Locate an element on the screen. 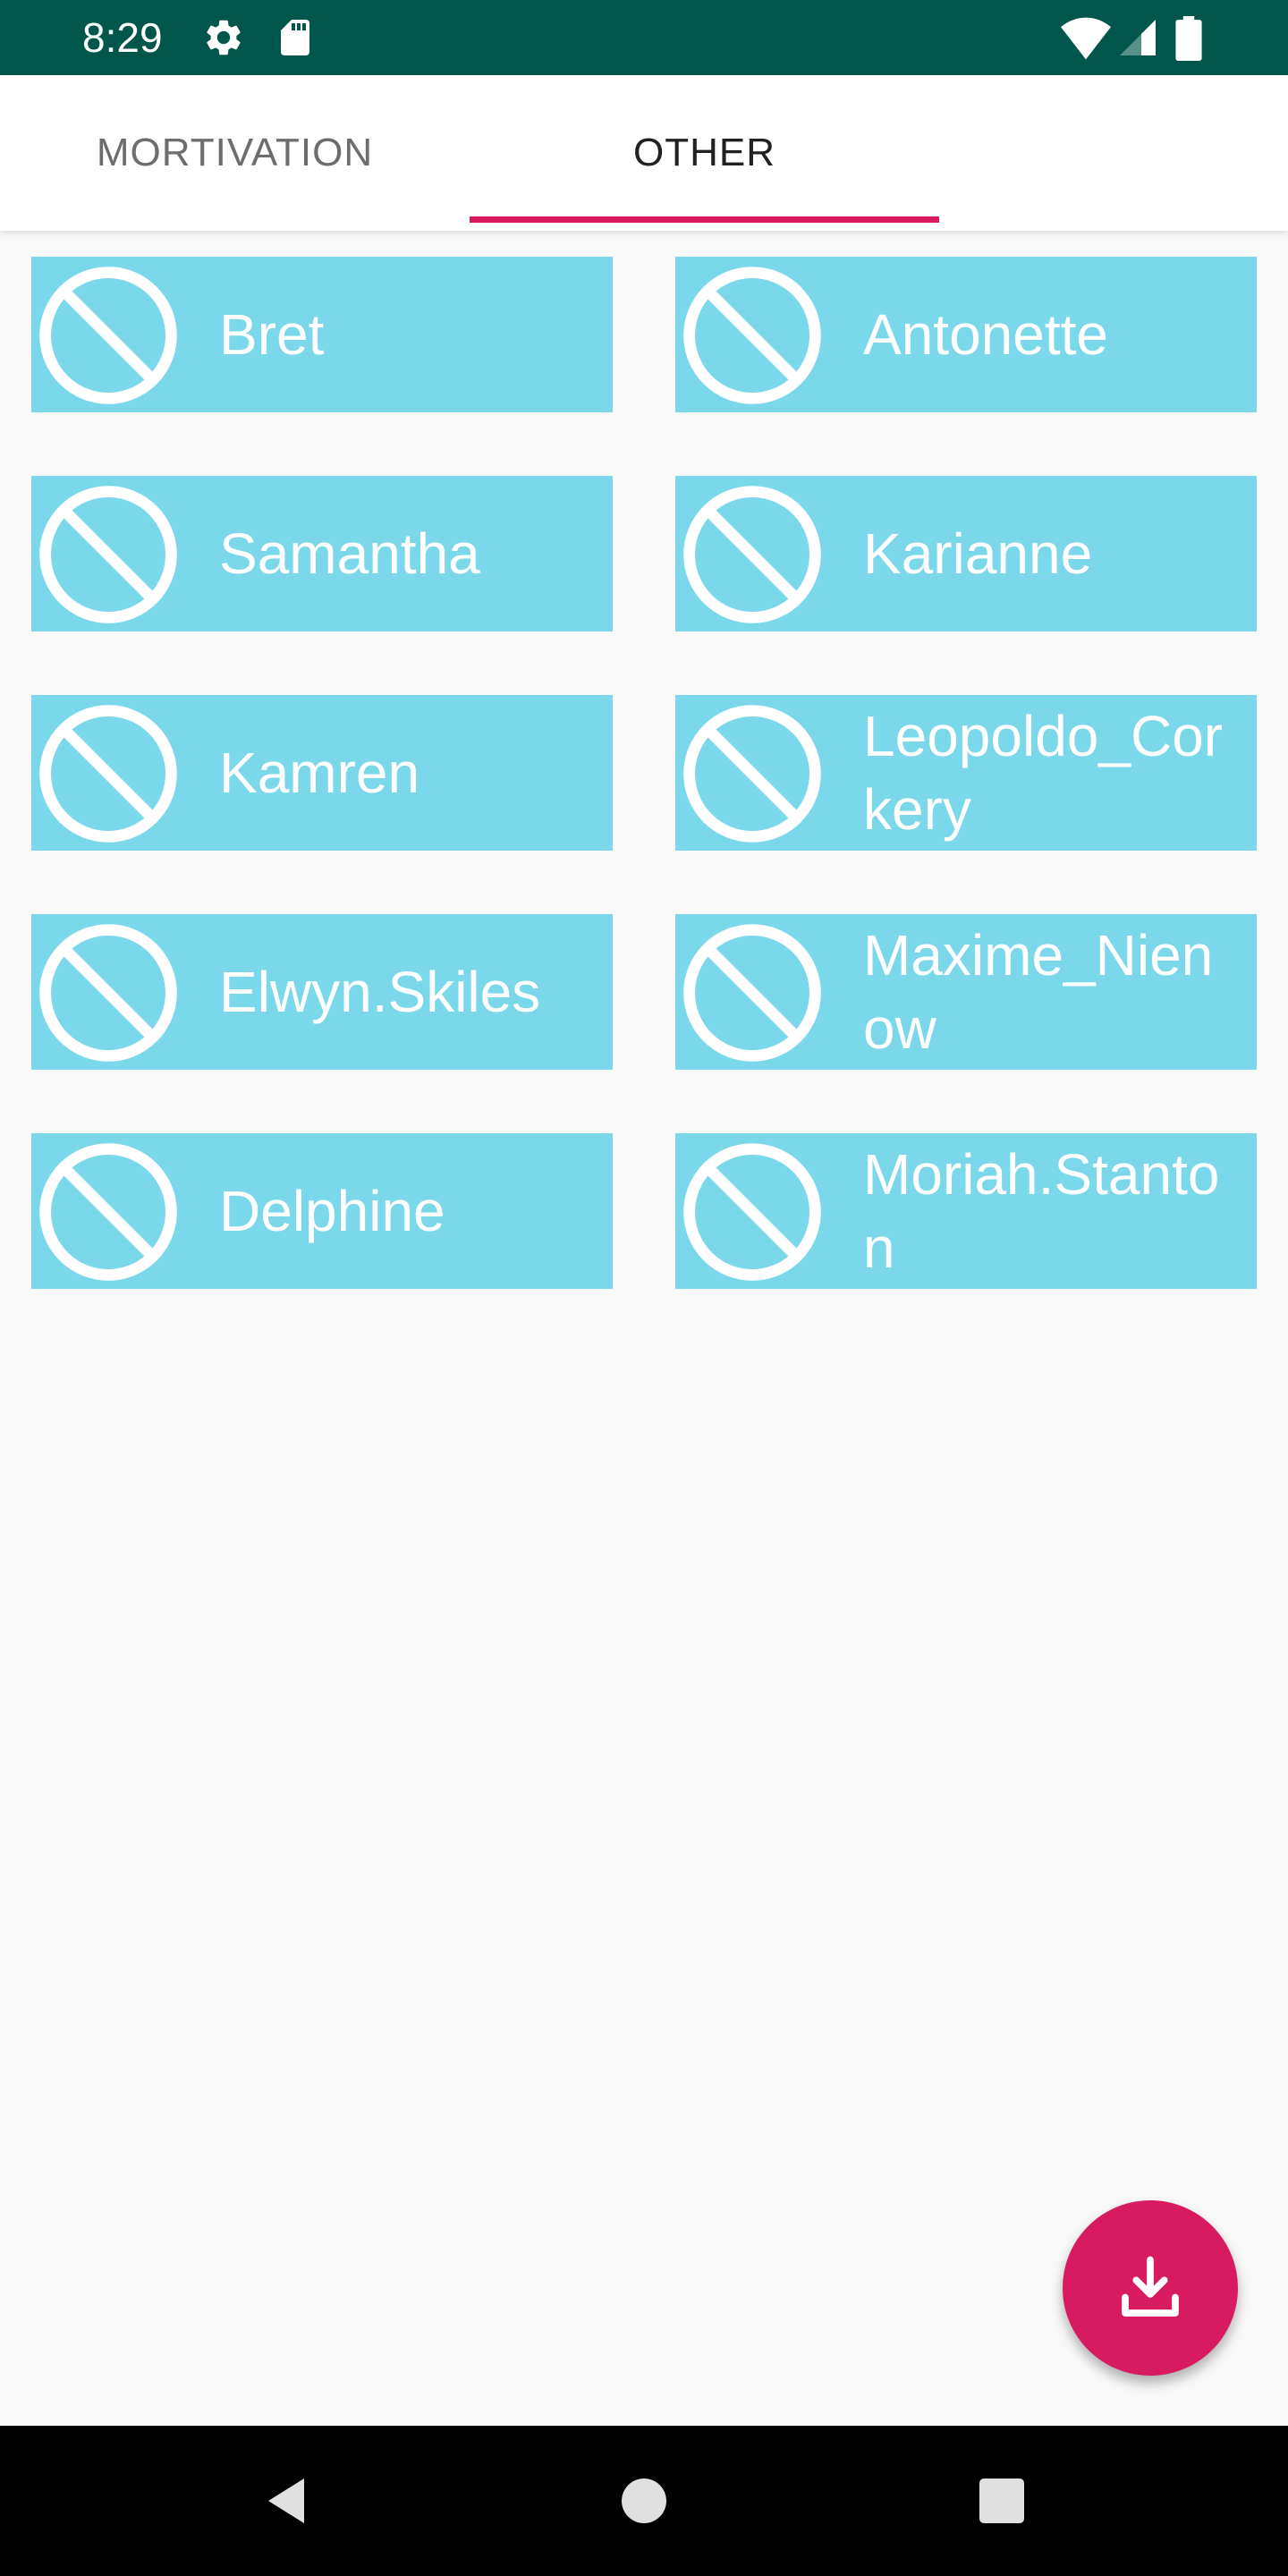 The width and height of the screenshot is (1288, 2576). user-card: Elwyn.Skiles is located at coordinates (322, 992).